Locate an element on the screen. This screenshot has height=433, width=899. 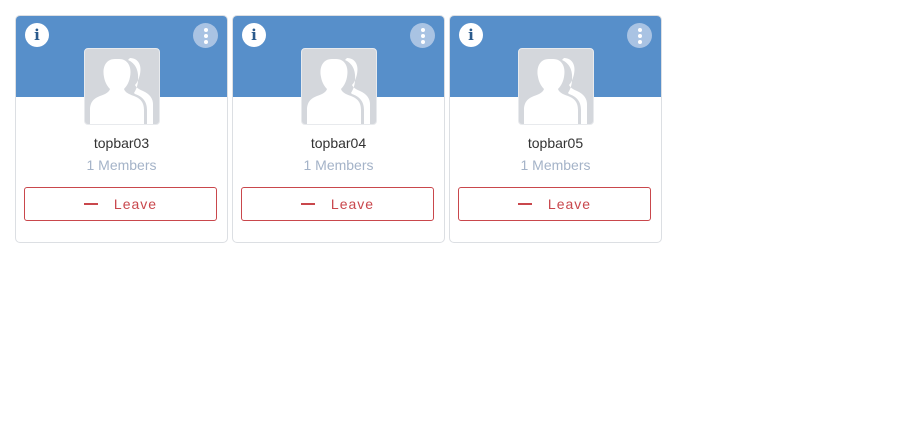
group-name: topbar04 is located at coordinates (338, 143).